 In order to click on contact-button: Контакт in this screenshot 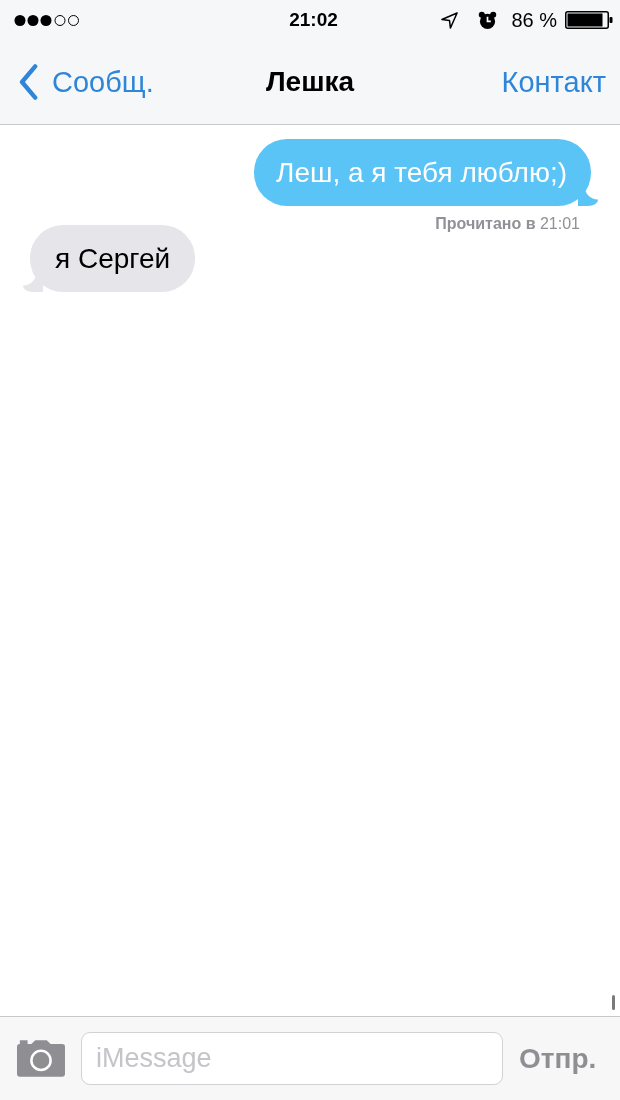, I will do `click(553, 82)`.